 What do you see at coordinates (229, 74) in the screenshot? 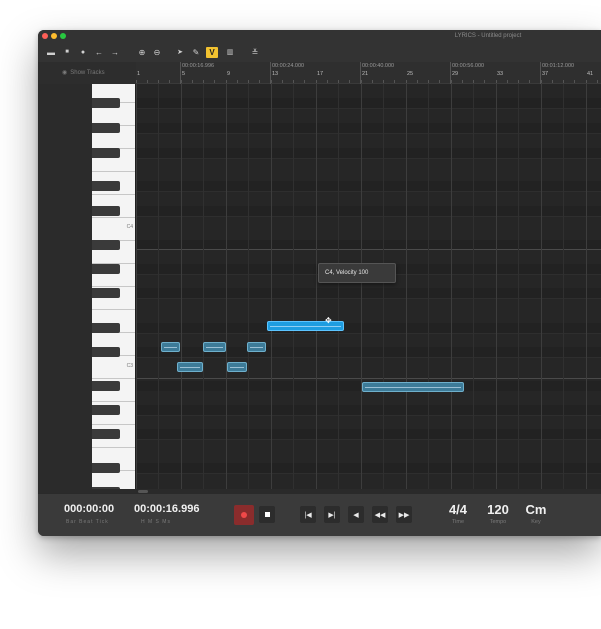
I see `ruler-bar-label: 9` at bounding box center [229, 74].